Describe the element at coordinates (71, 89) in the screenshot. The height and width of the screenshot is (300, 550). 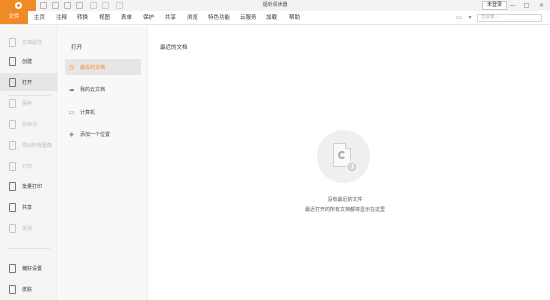
I see `cloud-icon: ☁` at that location.